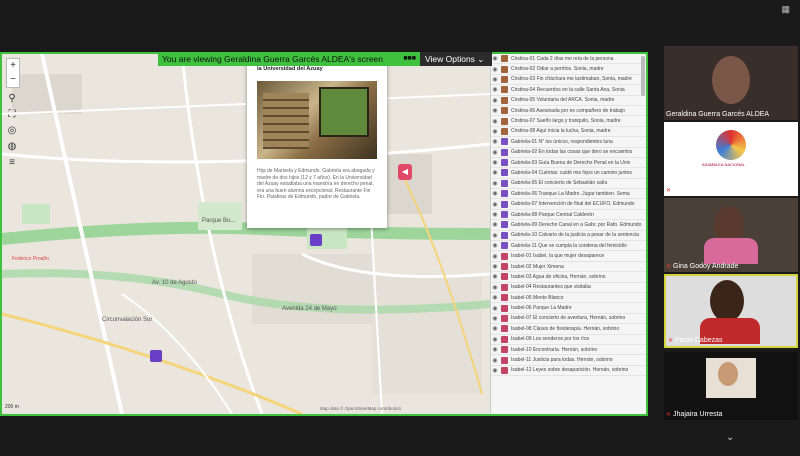  I want to click on list-item: ◉ Isabel-04 Restaurantes que visitaba, so click(568, 288).